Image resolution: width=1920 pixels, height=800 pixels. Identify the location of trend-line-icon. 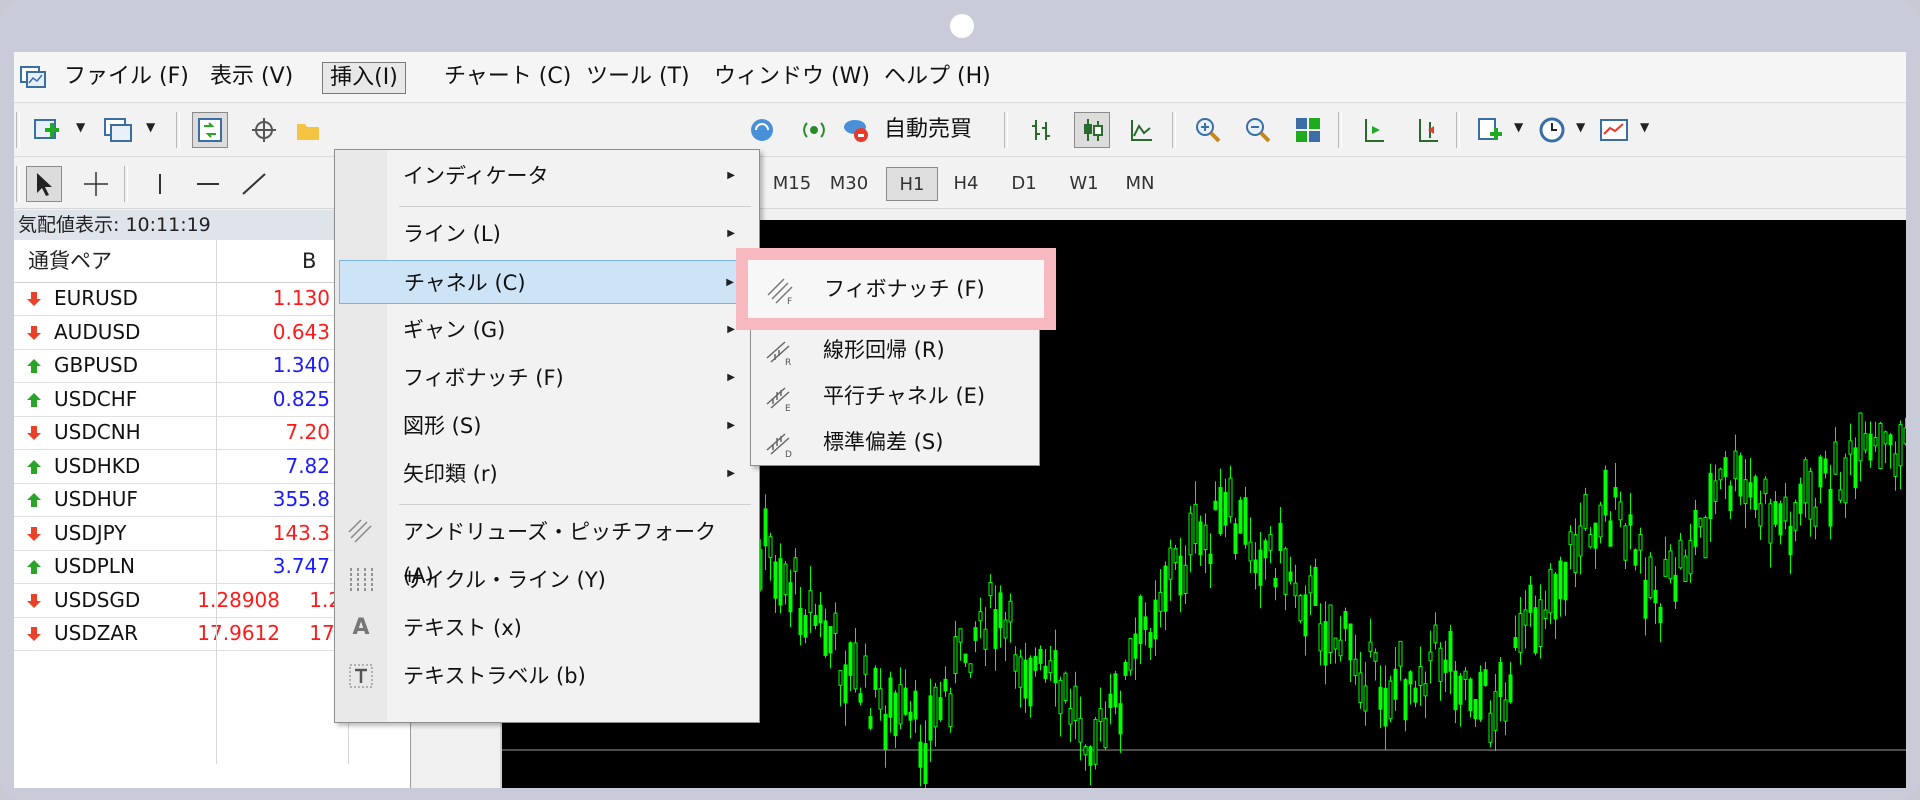
(254, 184).